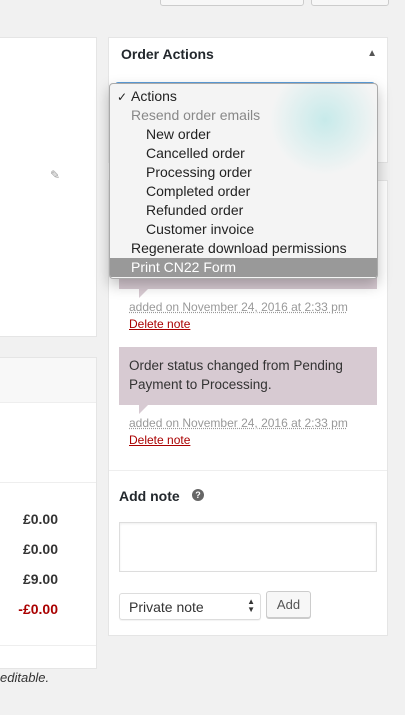 The image size is (405, 715). I want to click on dropdown-option: Refunded order, so click(243, 210).